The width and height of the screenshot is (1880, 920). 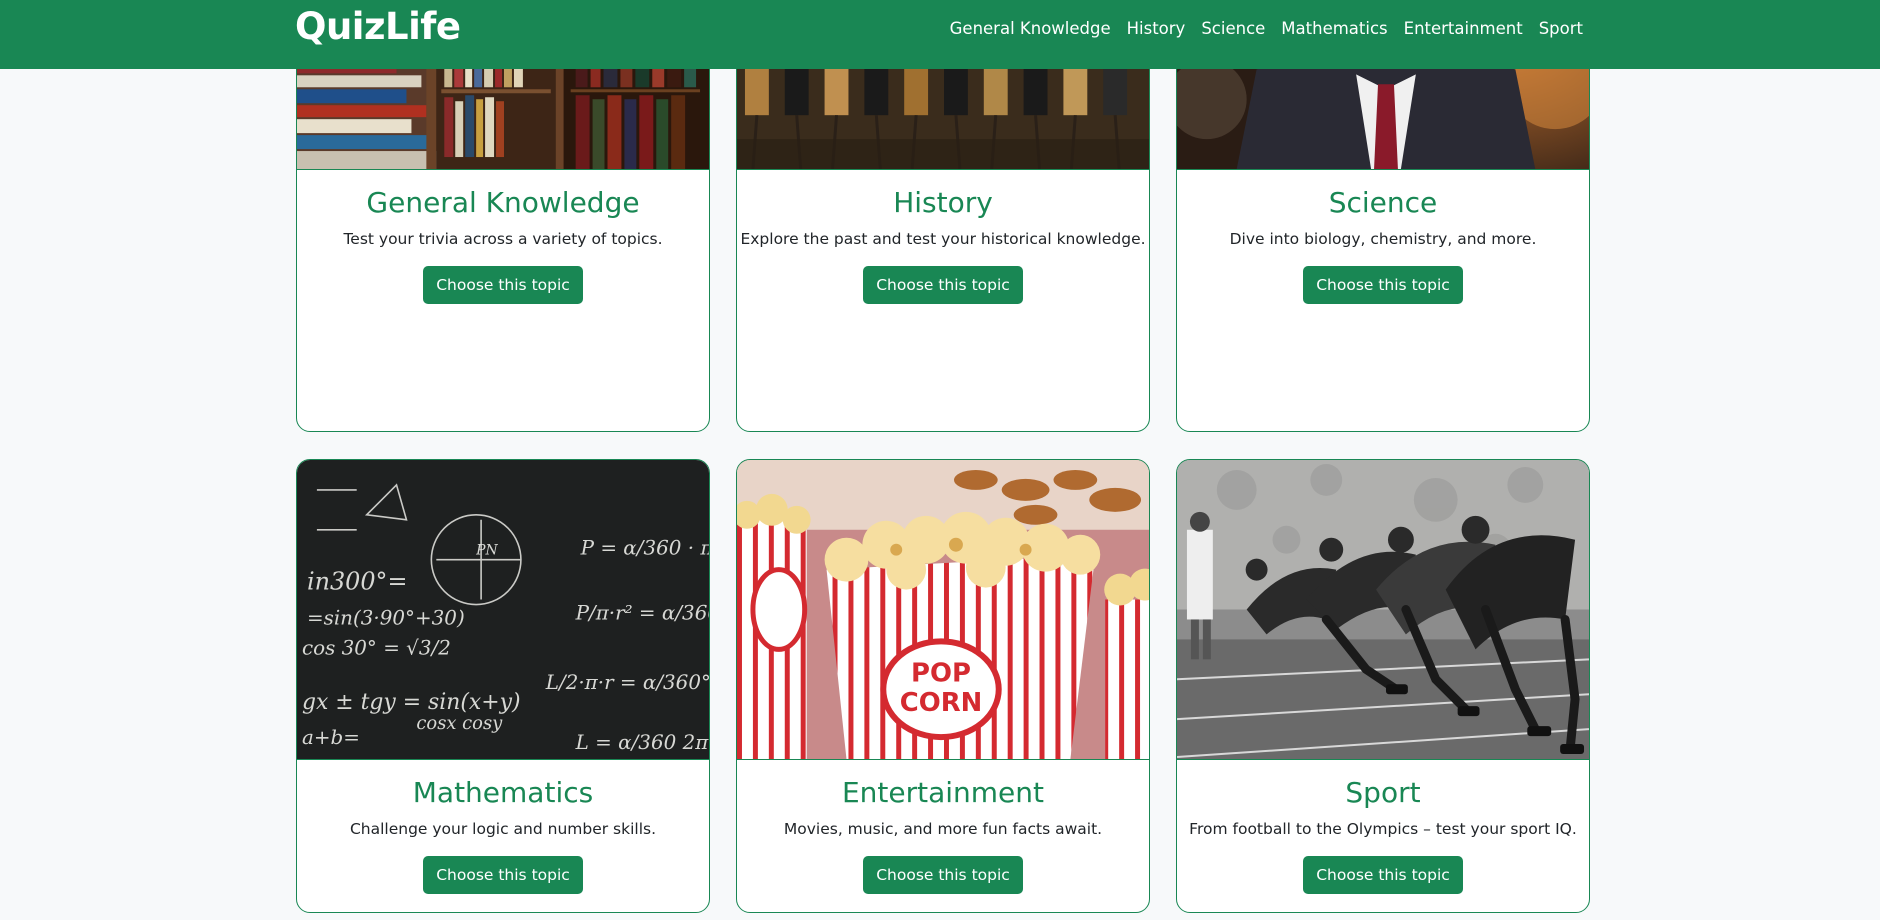 What do you see at coordinates (1383, 202) in the screenshot?
I see `card-title: Science` at bounding box center [1383, 202].